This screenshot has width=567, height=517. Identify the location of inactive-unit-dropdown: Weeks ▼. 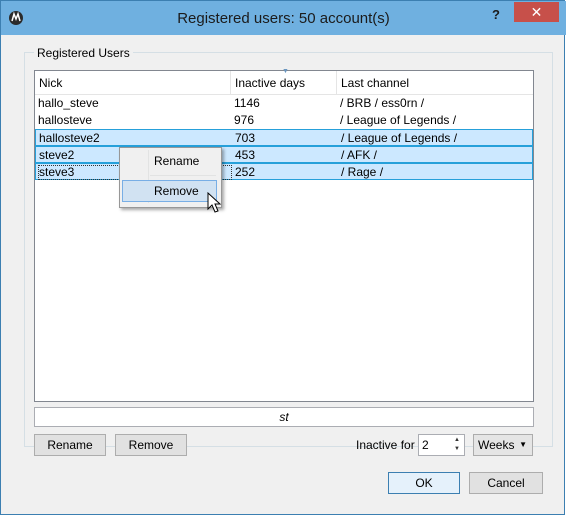
(503, 445).